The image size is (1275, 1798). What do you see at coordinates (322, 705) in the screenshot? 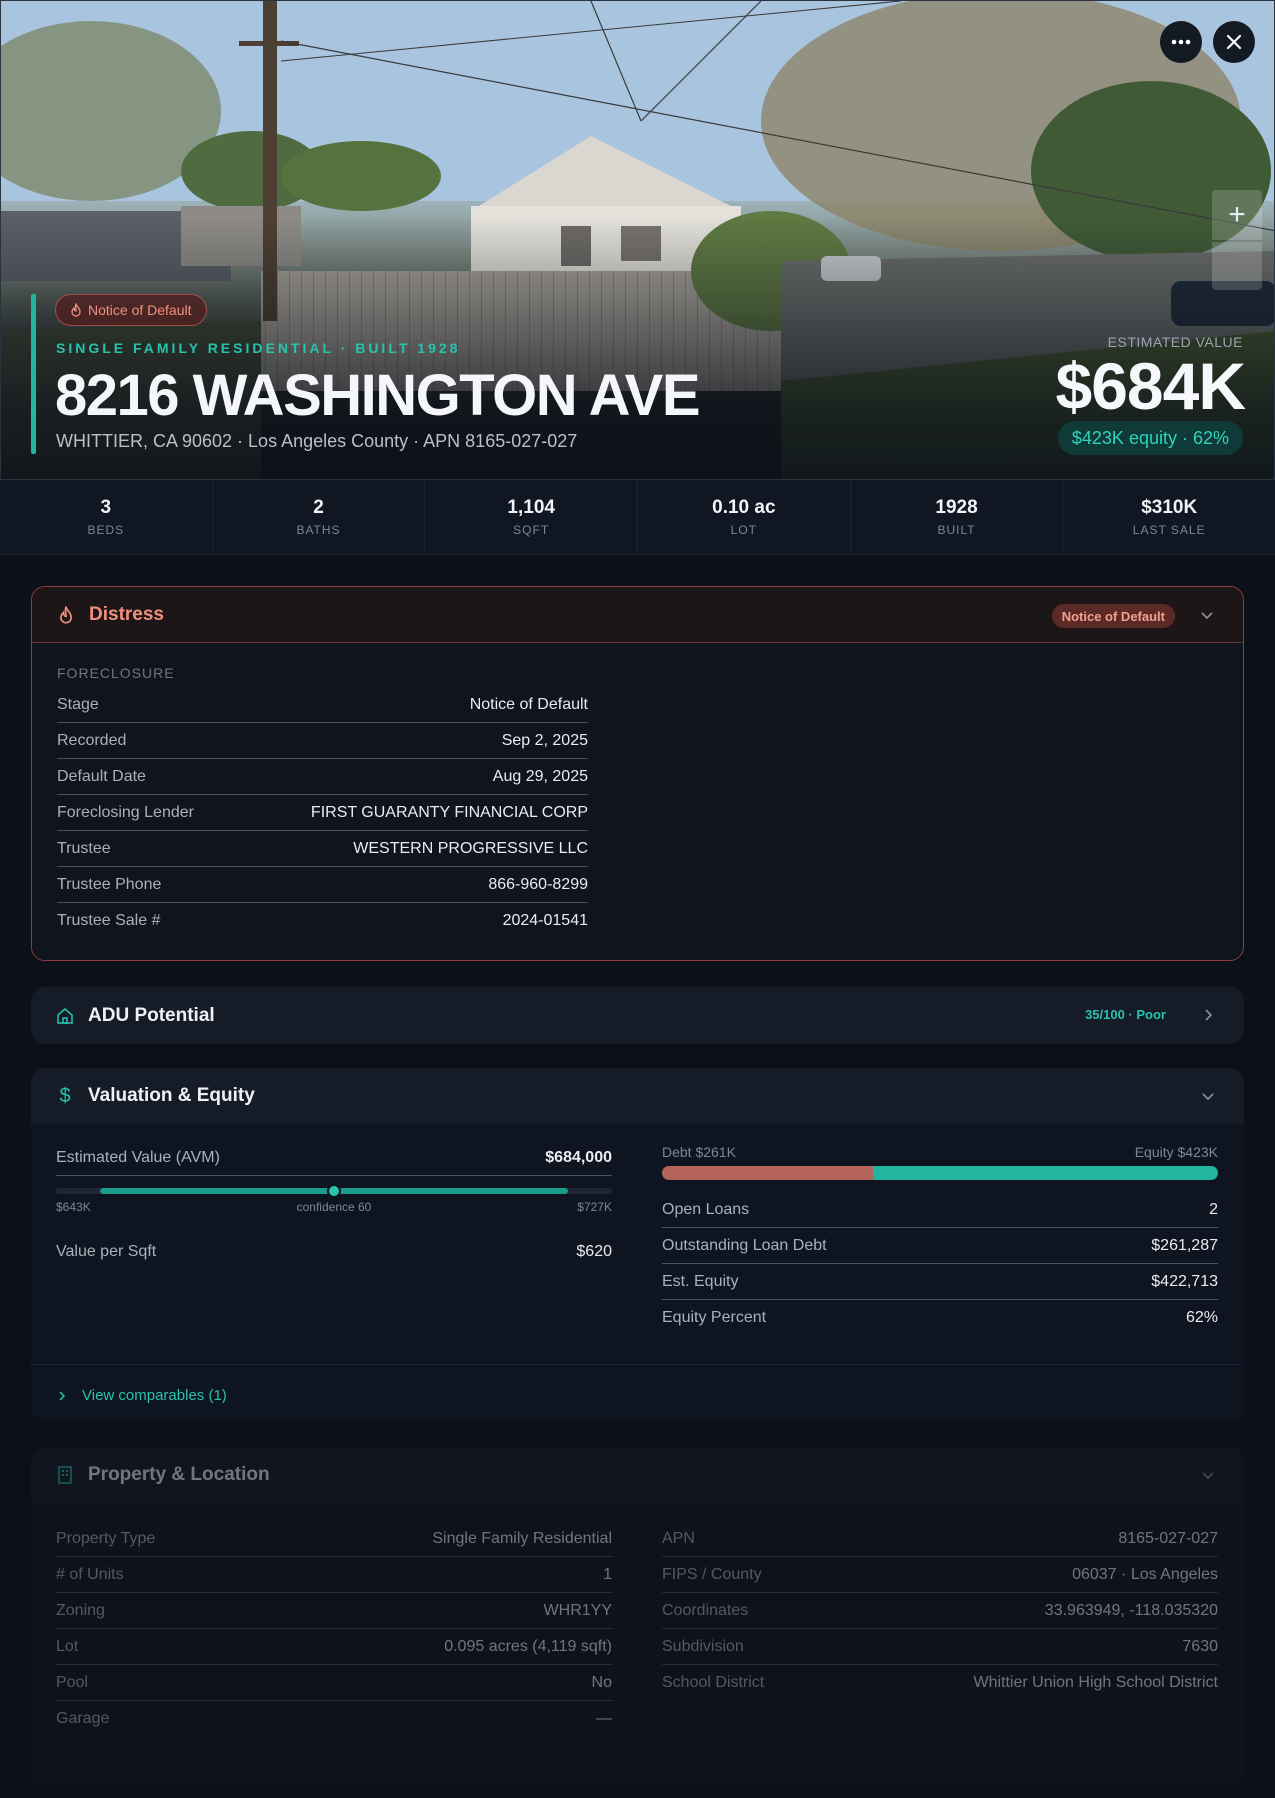
I see `table-row: Stage Notice of Default` at bounding box center [322, 705].